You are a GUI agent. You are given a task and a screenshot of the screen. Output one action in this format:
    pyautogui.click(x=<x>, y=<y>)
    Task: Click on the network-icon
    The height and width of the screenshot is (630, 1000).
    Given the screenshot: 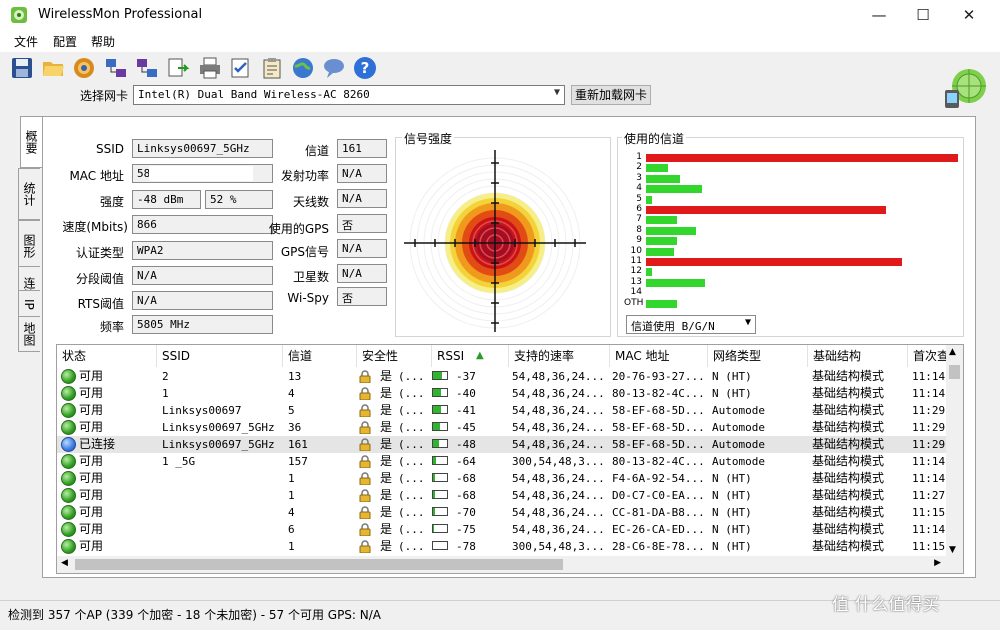 What is the action you would take?
    pyautogui.click(x=116, y=68)
    